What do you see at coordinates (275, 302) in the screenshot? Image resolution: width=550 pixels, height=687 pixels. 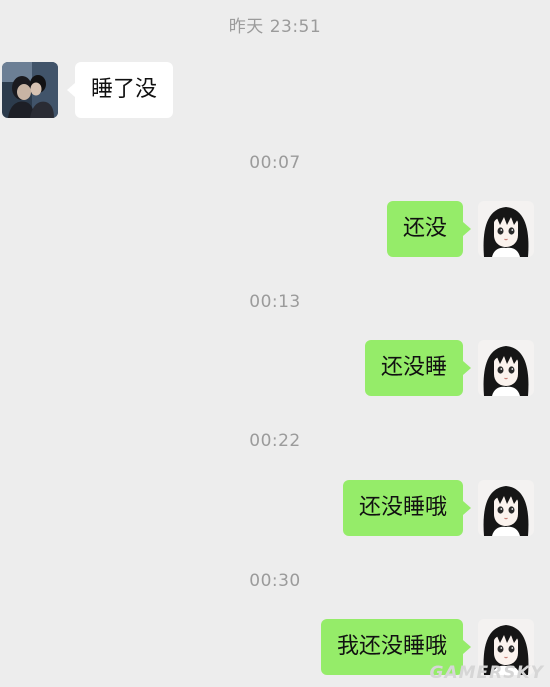 I see `message-timestamp: 00:13` at bounding box center [275, 302].